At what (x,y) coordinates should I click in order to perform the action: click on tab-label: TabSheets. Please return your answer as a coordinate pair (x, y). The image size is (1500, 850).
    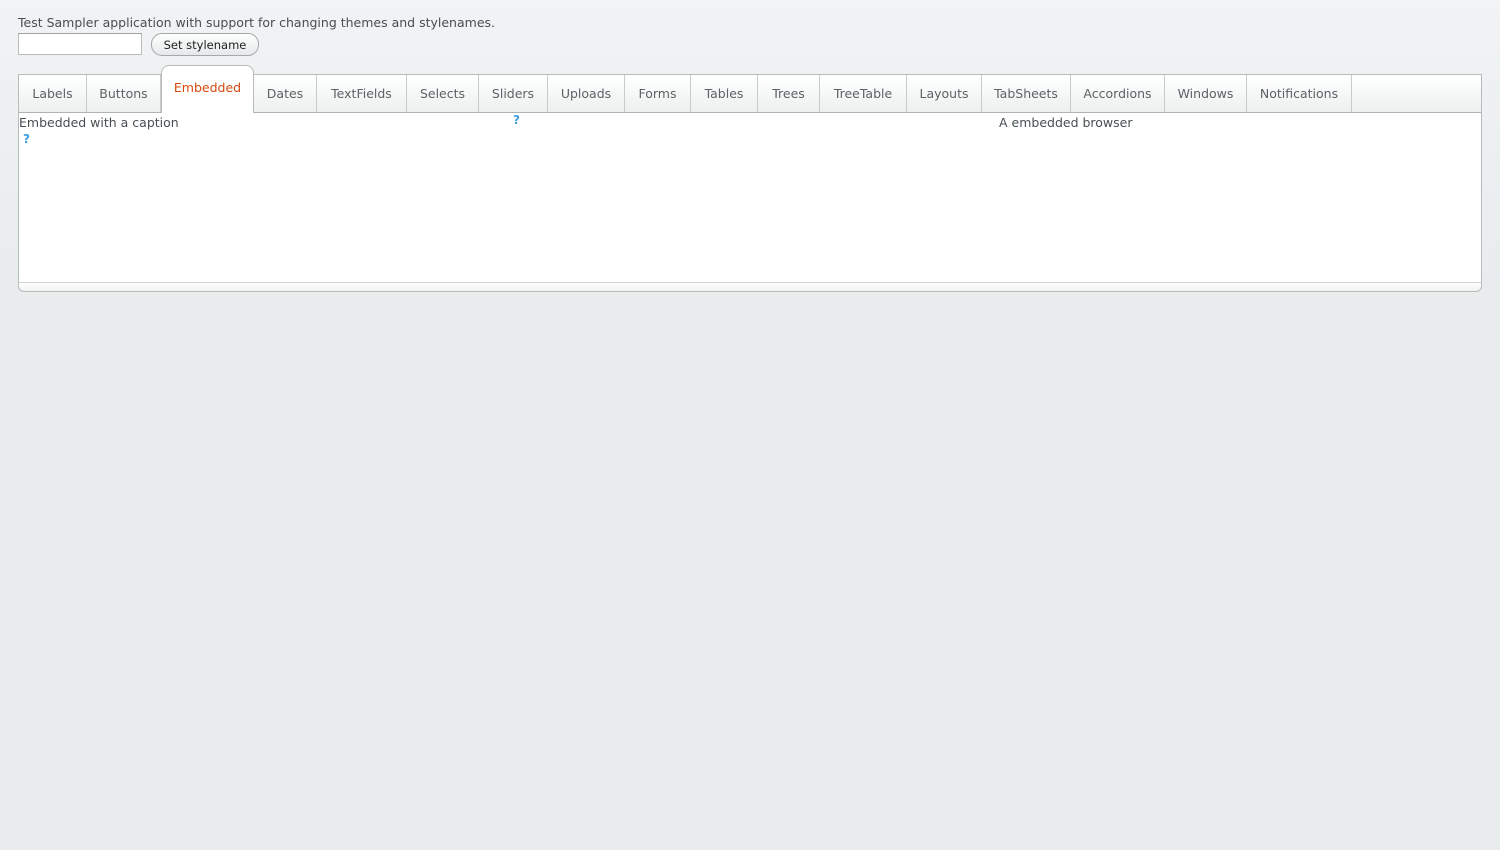
    Looking at the image, I should click on (1026, 93).